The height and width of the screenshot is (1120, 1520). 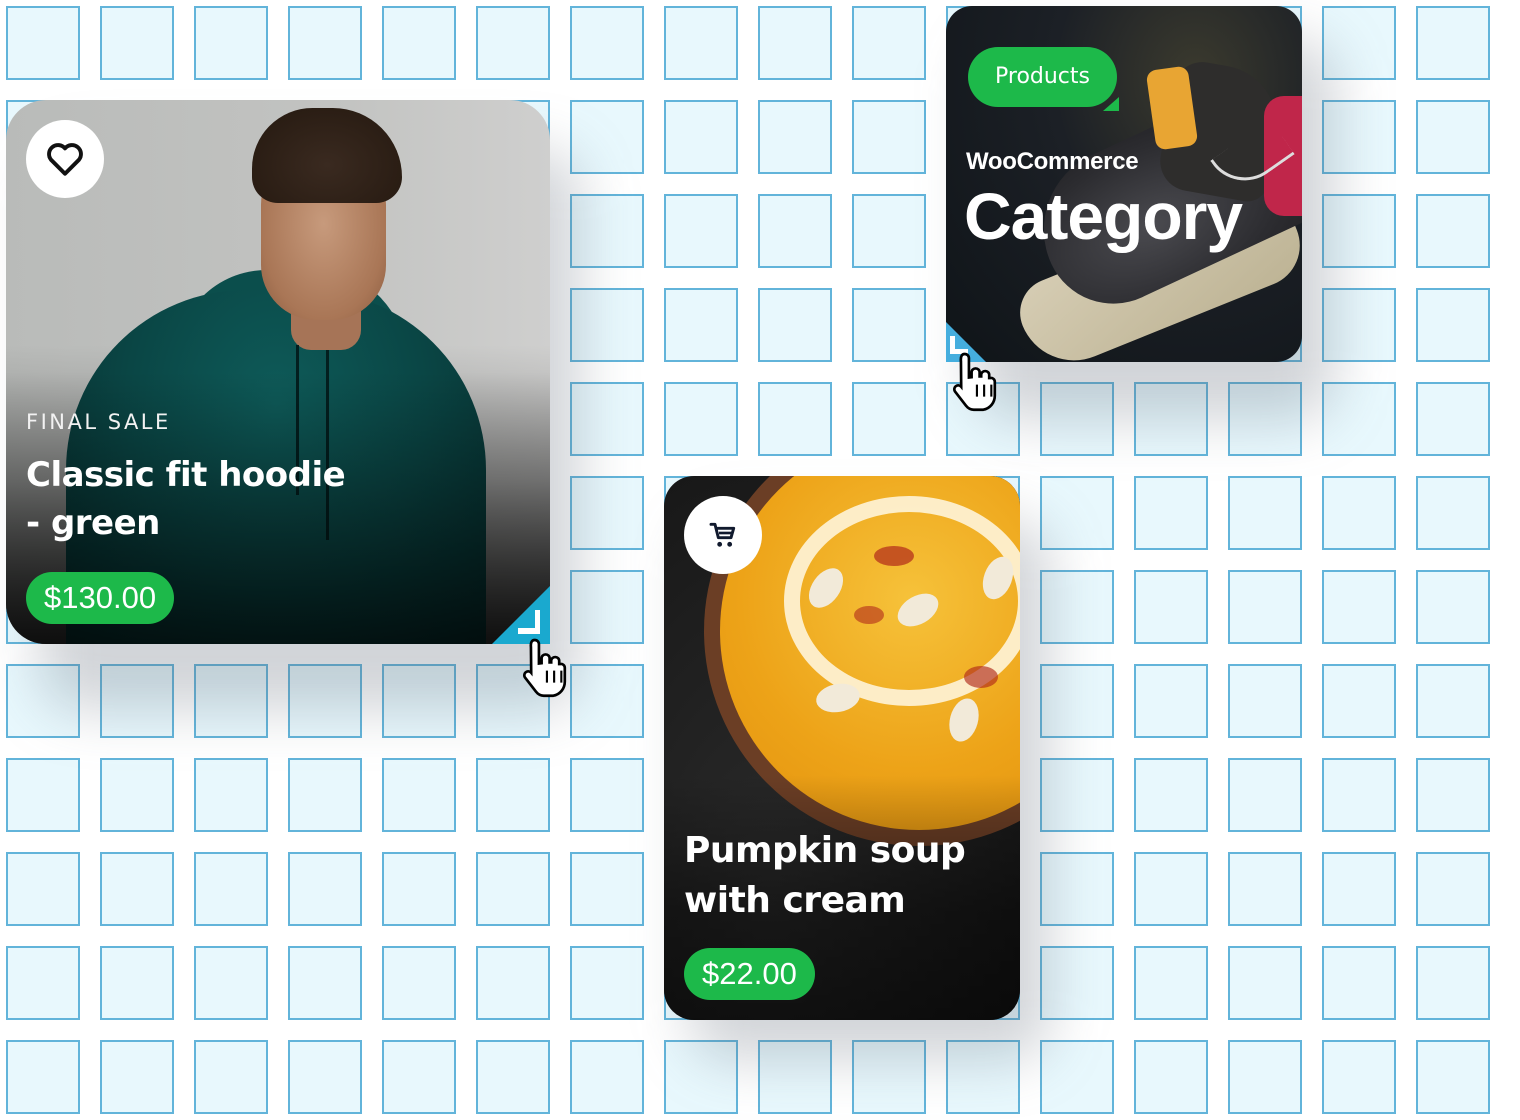 I want to click on heart-icon, so click(x=65, y=159).